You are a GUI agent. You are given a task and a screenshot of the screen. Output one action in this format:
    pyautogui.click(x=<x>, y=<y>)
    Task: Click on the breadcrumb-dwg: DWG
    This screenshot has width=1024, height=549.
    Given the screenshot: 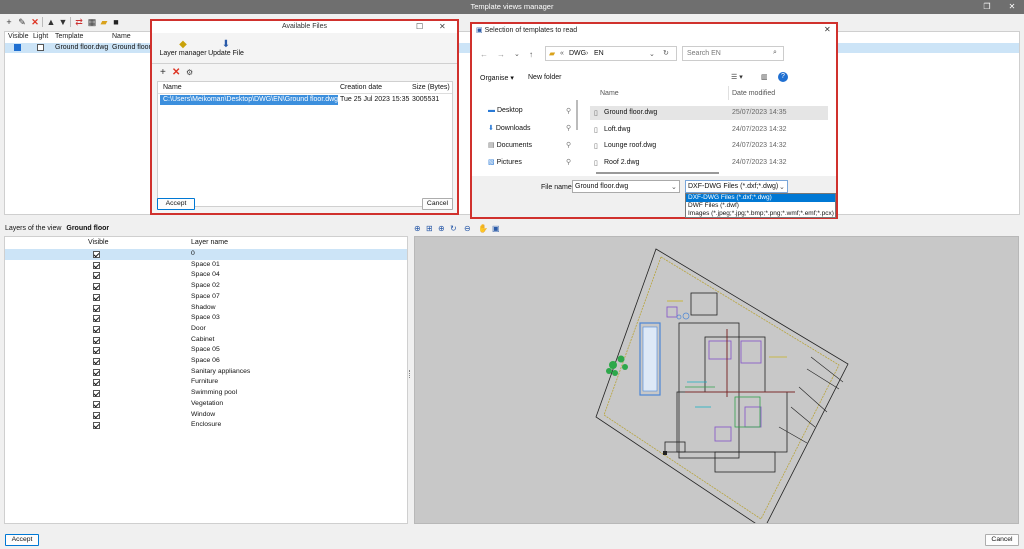 What is the action you would take?
    pyautogui.click(x=577, y=53)
    